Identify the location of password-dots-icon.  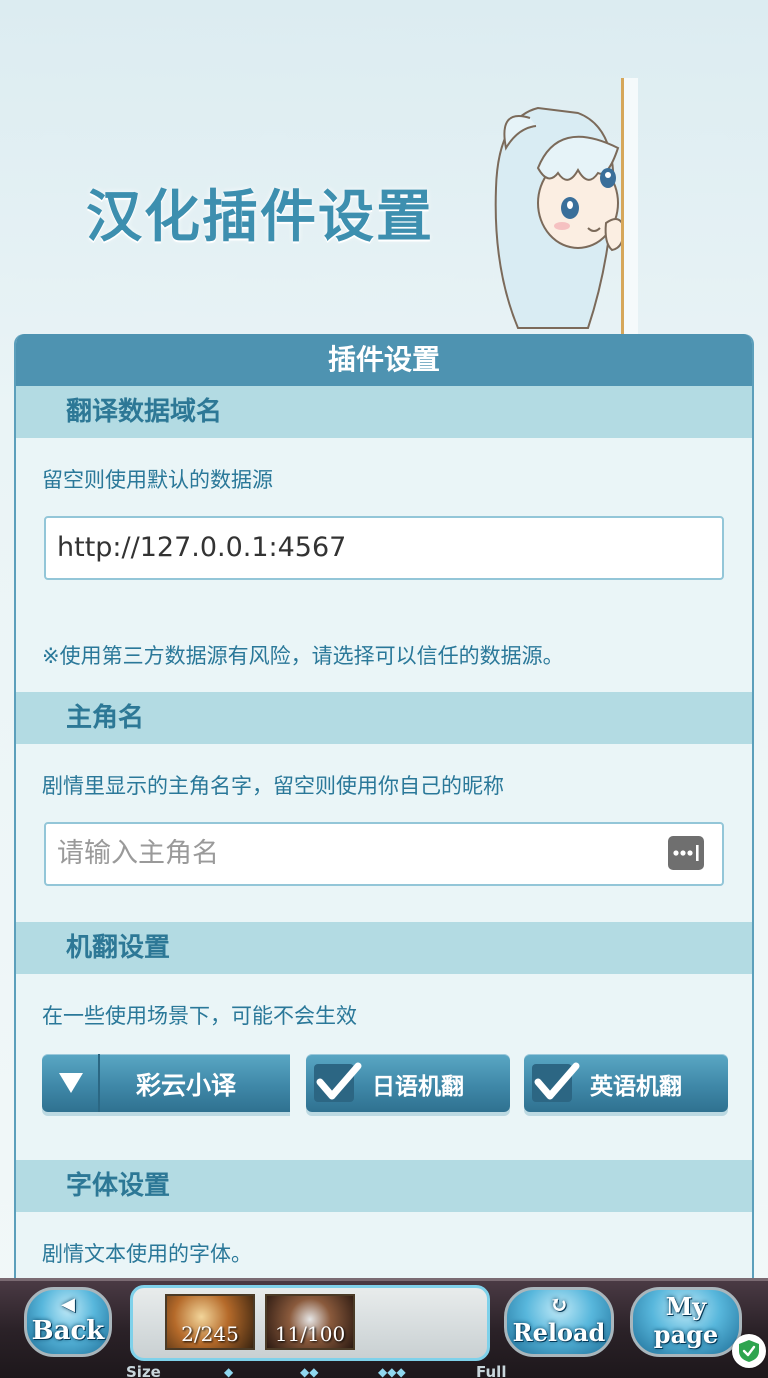
(686, 853).